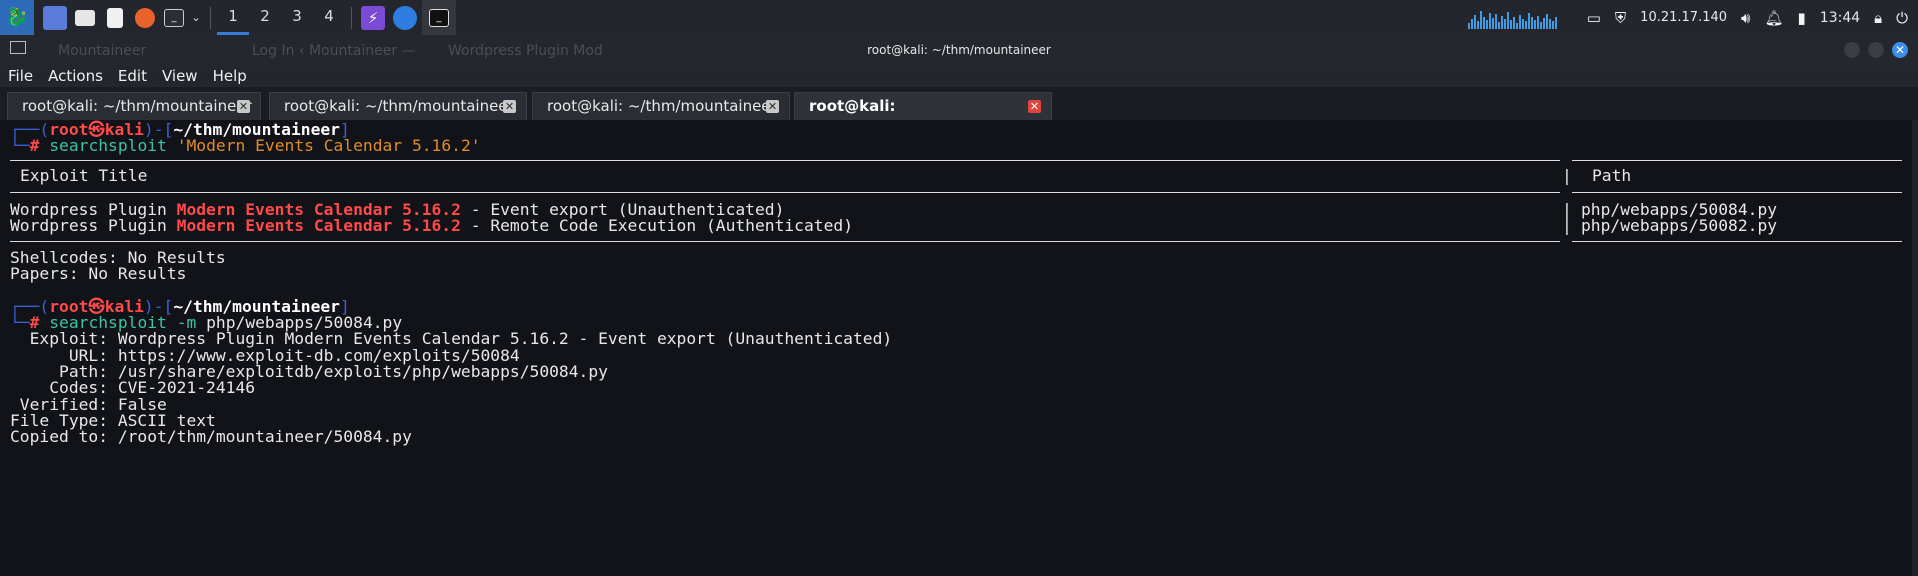 Image resolution: width=1918 pixels, height=576 pixels. What do you see at coordinates (1900, 50) in the screenshot?
I see `close-button: ✕` at bounding box center [1900, 50].